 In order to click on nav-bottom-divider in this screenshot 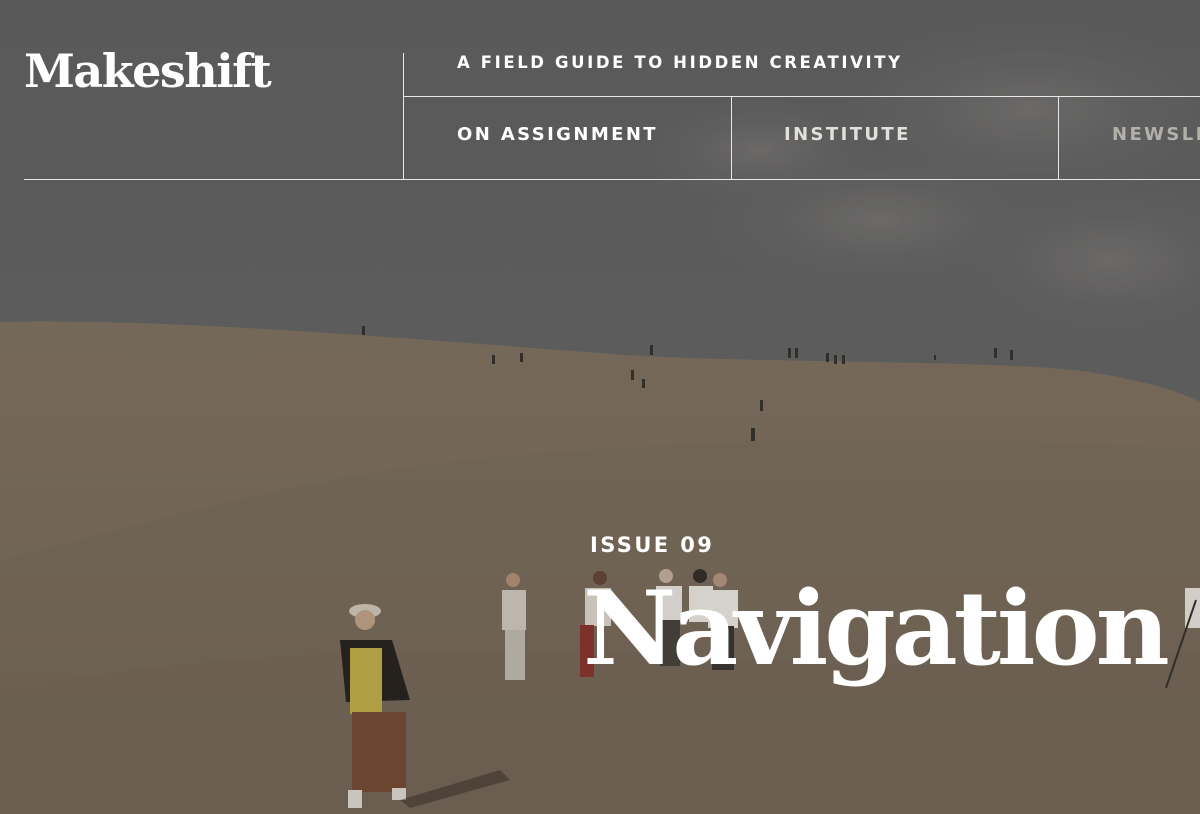, I will do `click(801, 179)`.